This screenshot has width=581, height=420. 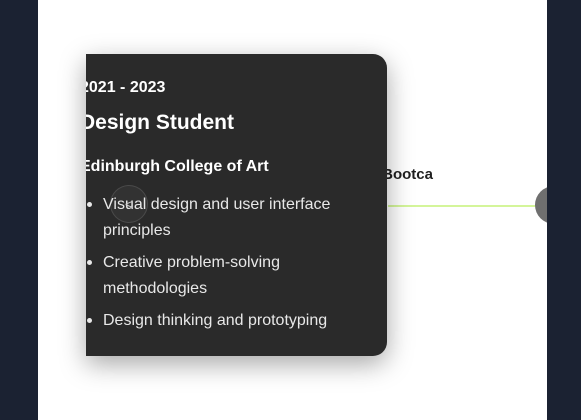 I want to click on list-item: Design thinking and prototyping, so click(x=235, y=321).